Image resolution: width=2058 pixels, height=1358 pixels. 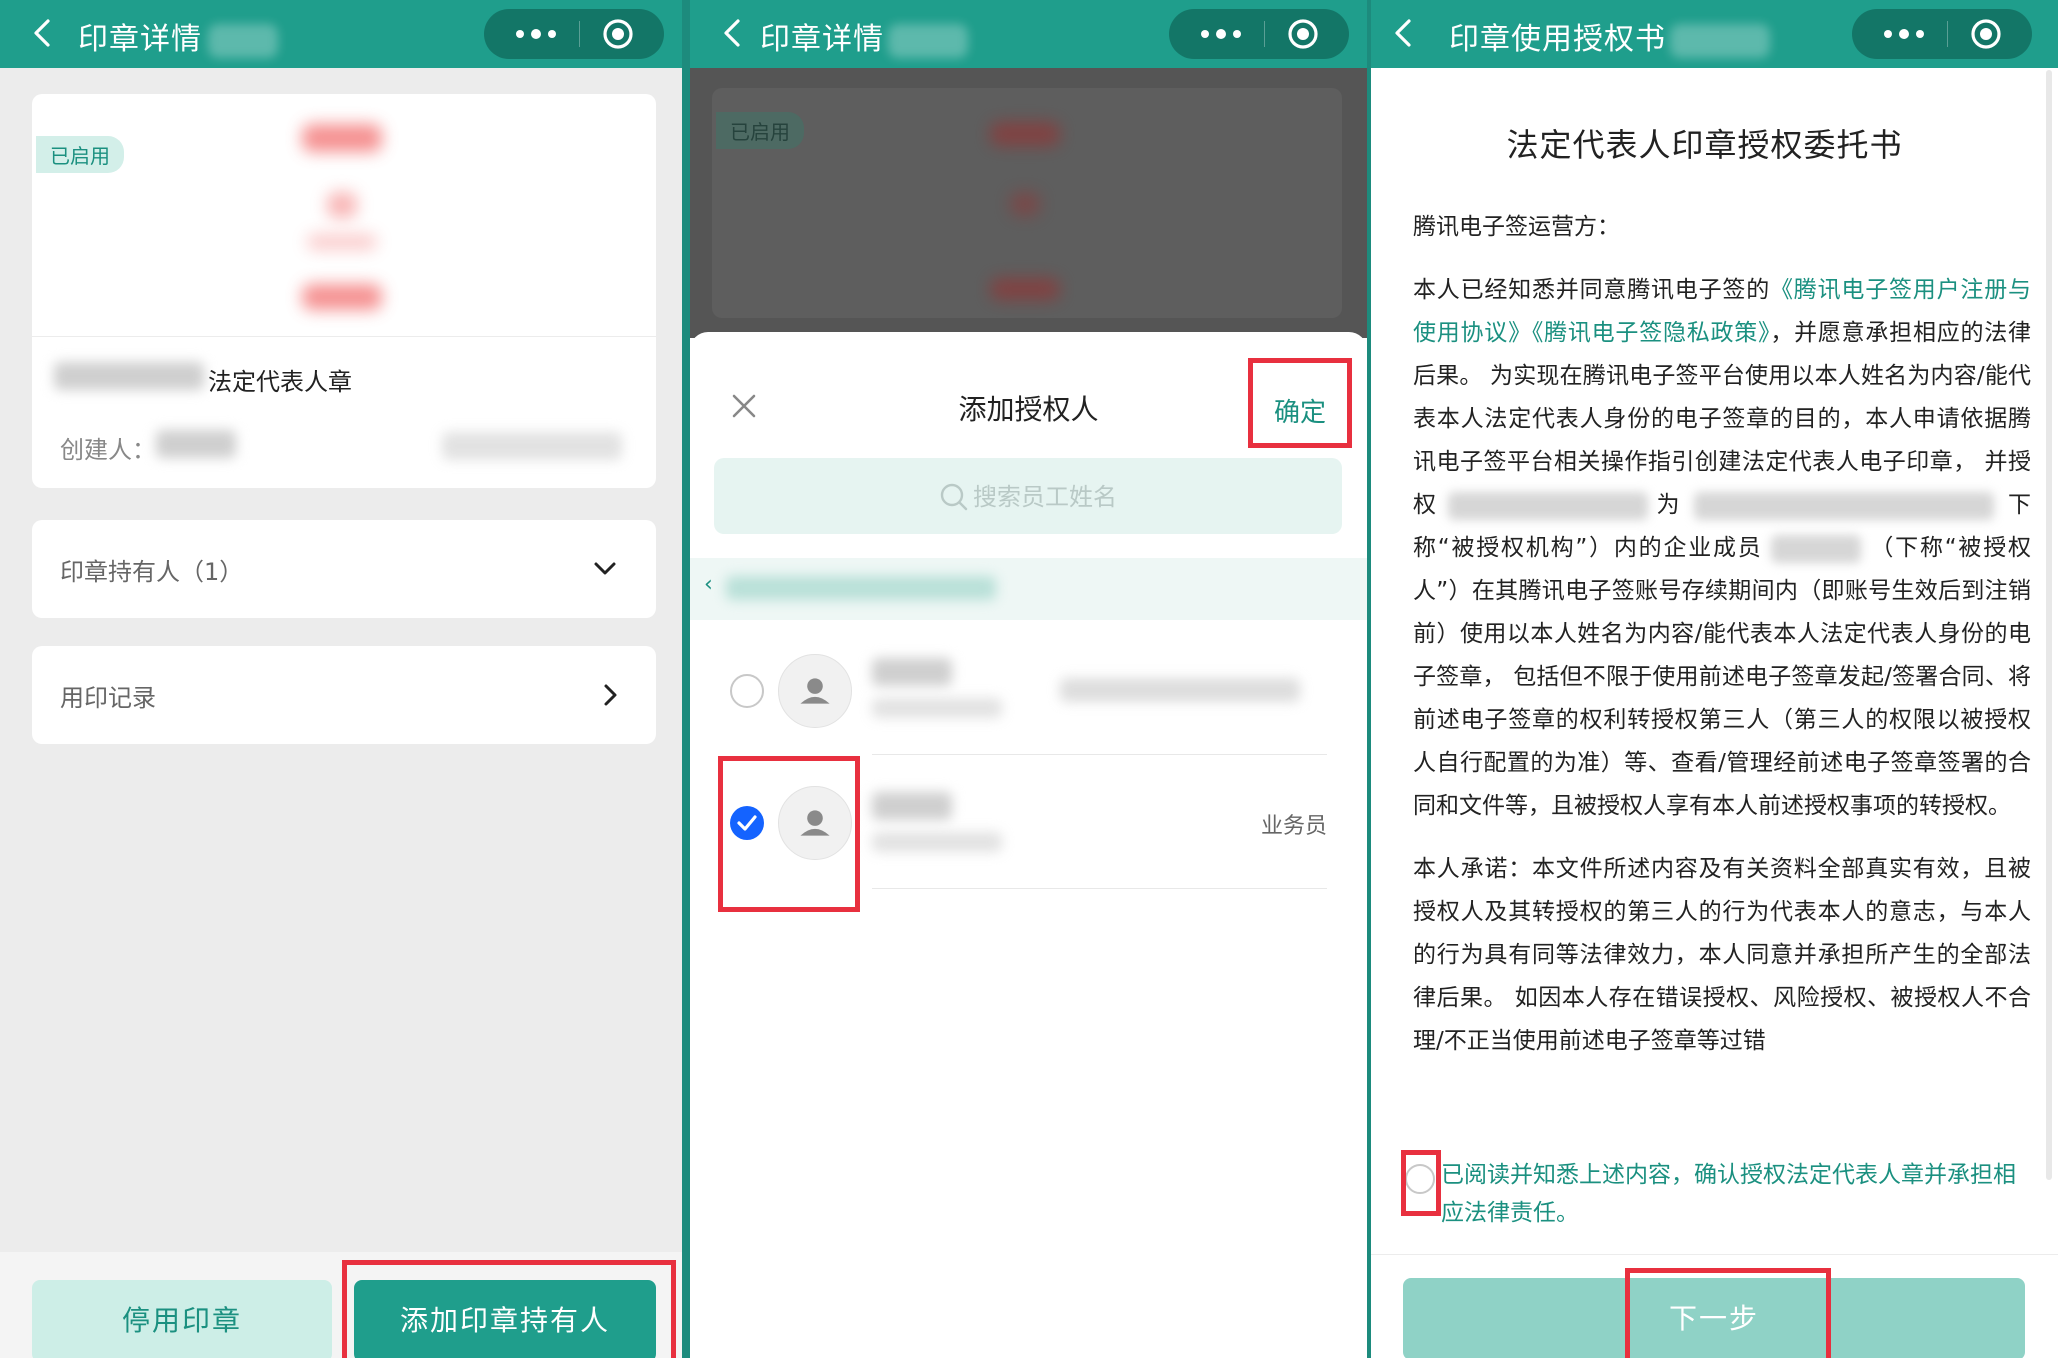 I want to click on search-input: 搜索员工姓名, so click(x=1028, y=496).